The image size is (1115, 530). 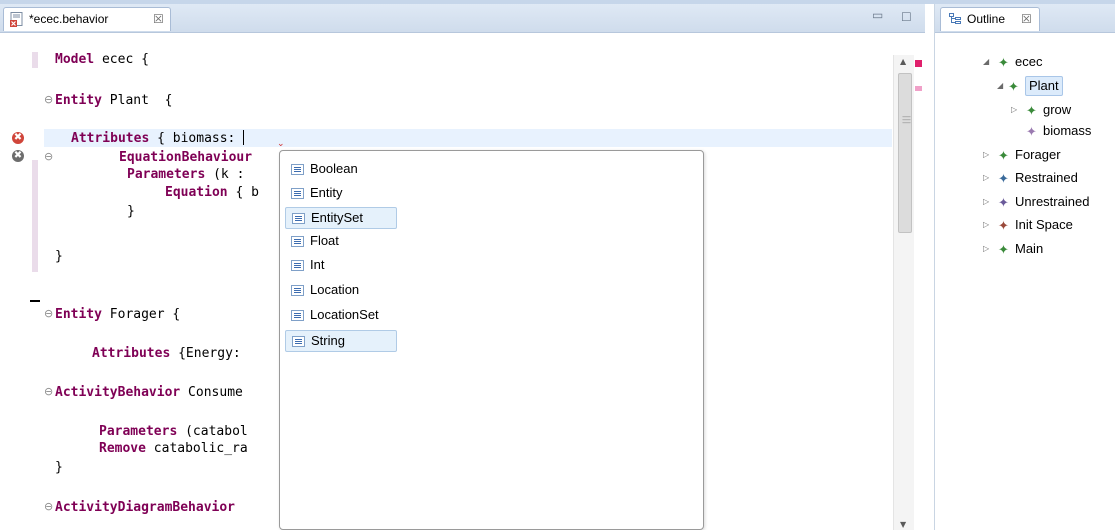 What do you see at coordinates (170, 353) in the screenshot?
I see `code-line: Attributes {Energy:` at bounding box center [170, 353].